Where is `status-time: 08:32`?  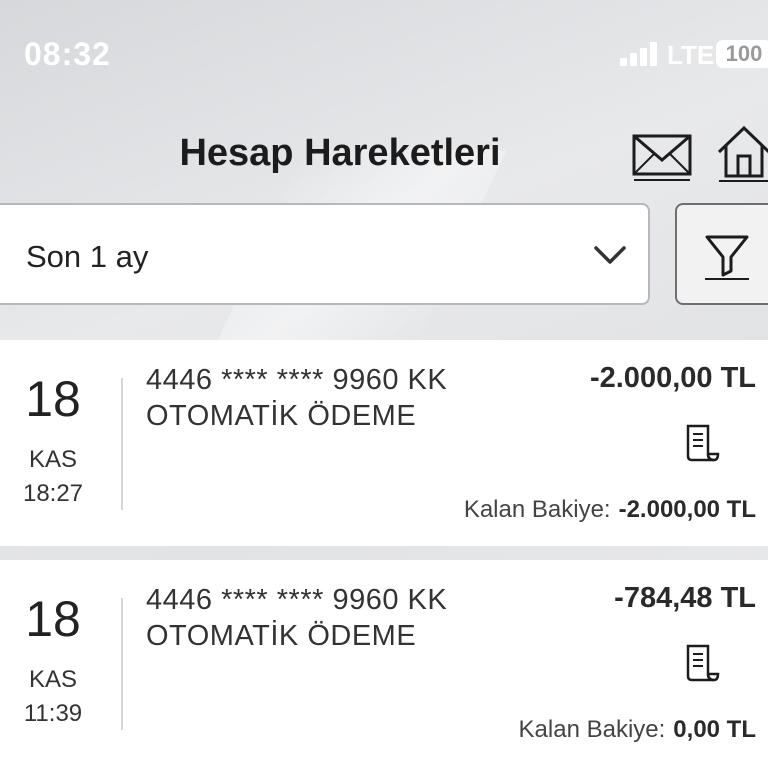
status-time: 08:32 is located at coordinates (67, 54).